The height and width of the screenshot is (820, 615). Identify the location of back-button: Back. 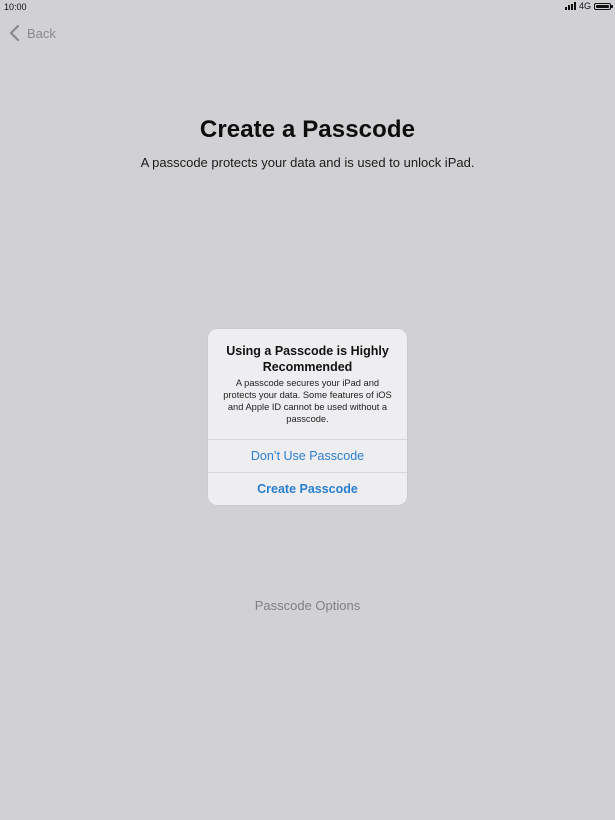
(32, 33).